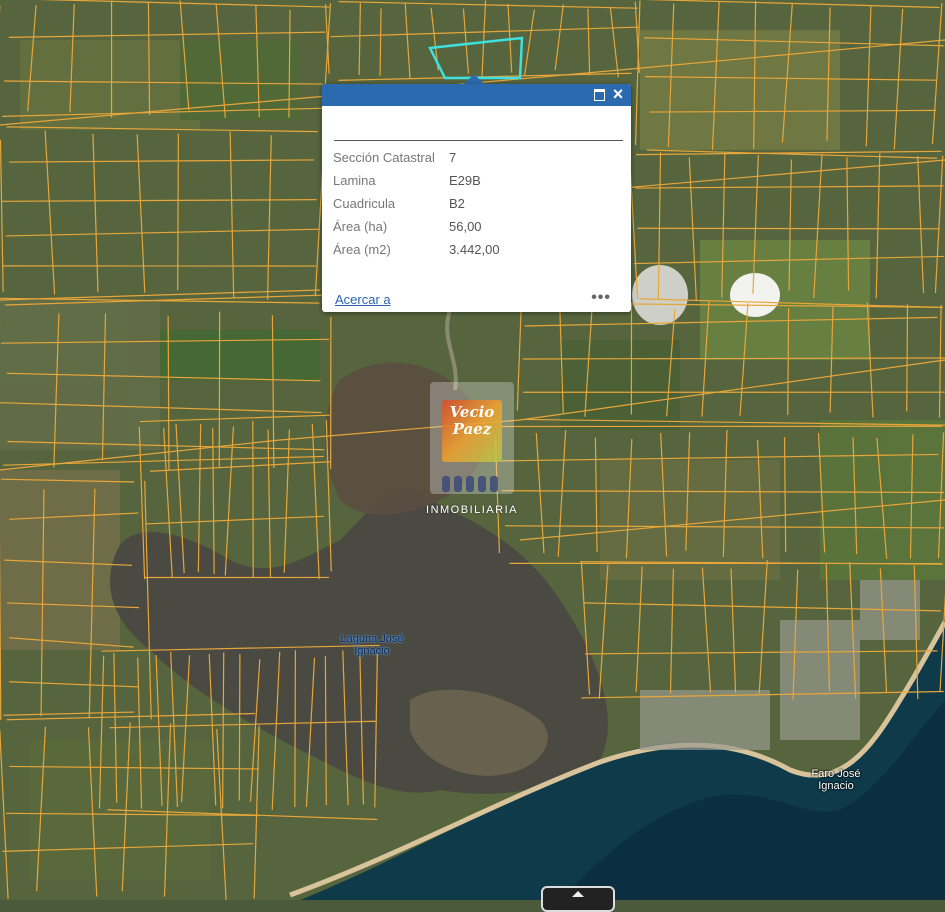 The height and width of the screenshot is (912, 945). What do you see at coordinates (836, 774) in the screenshot?
I see `lighthouse-label-line1: Faro José` at bounding box center [836, 774].